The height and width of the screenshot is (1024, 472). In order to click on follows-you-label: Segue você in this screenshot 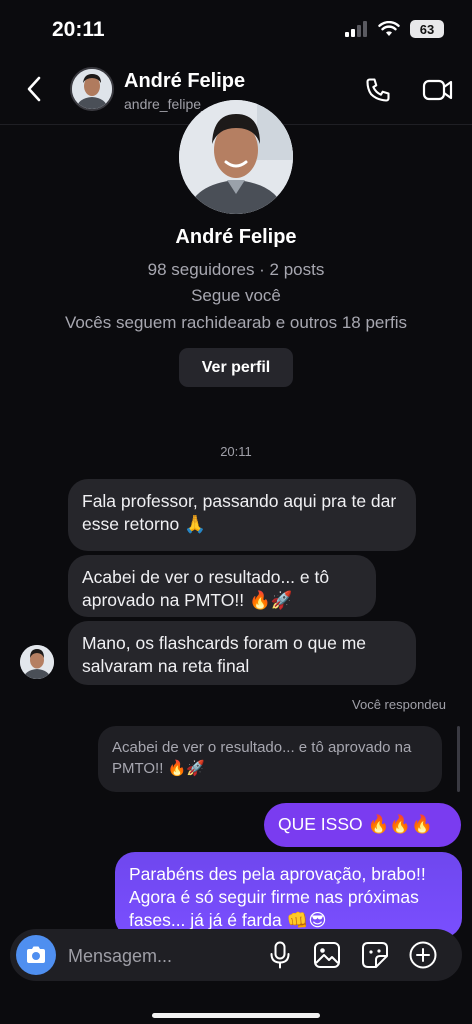, I will do `click(236, 295)`.